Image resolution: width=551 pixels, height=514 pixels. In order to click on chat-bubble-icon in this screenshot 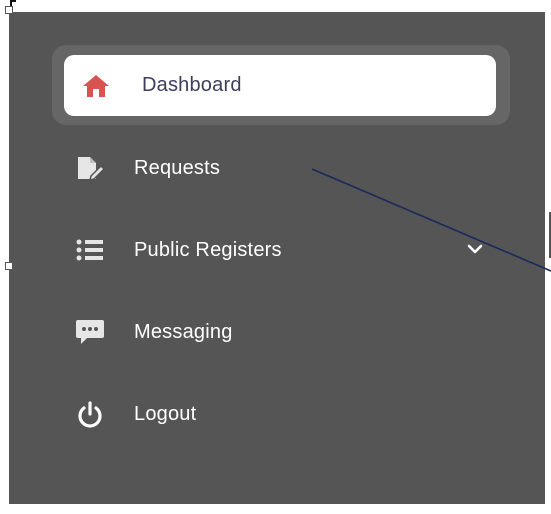, I will do `click(90, 332)`.